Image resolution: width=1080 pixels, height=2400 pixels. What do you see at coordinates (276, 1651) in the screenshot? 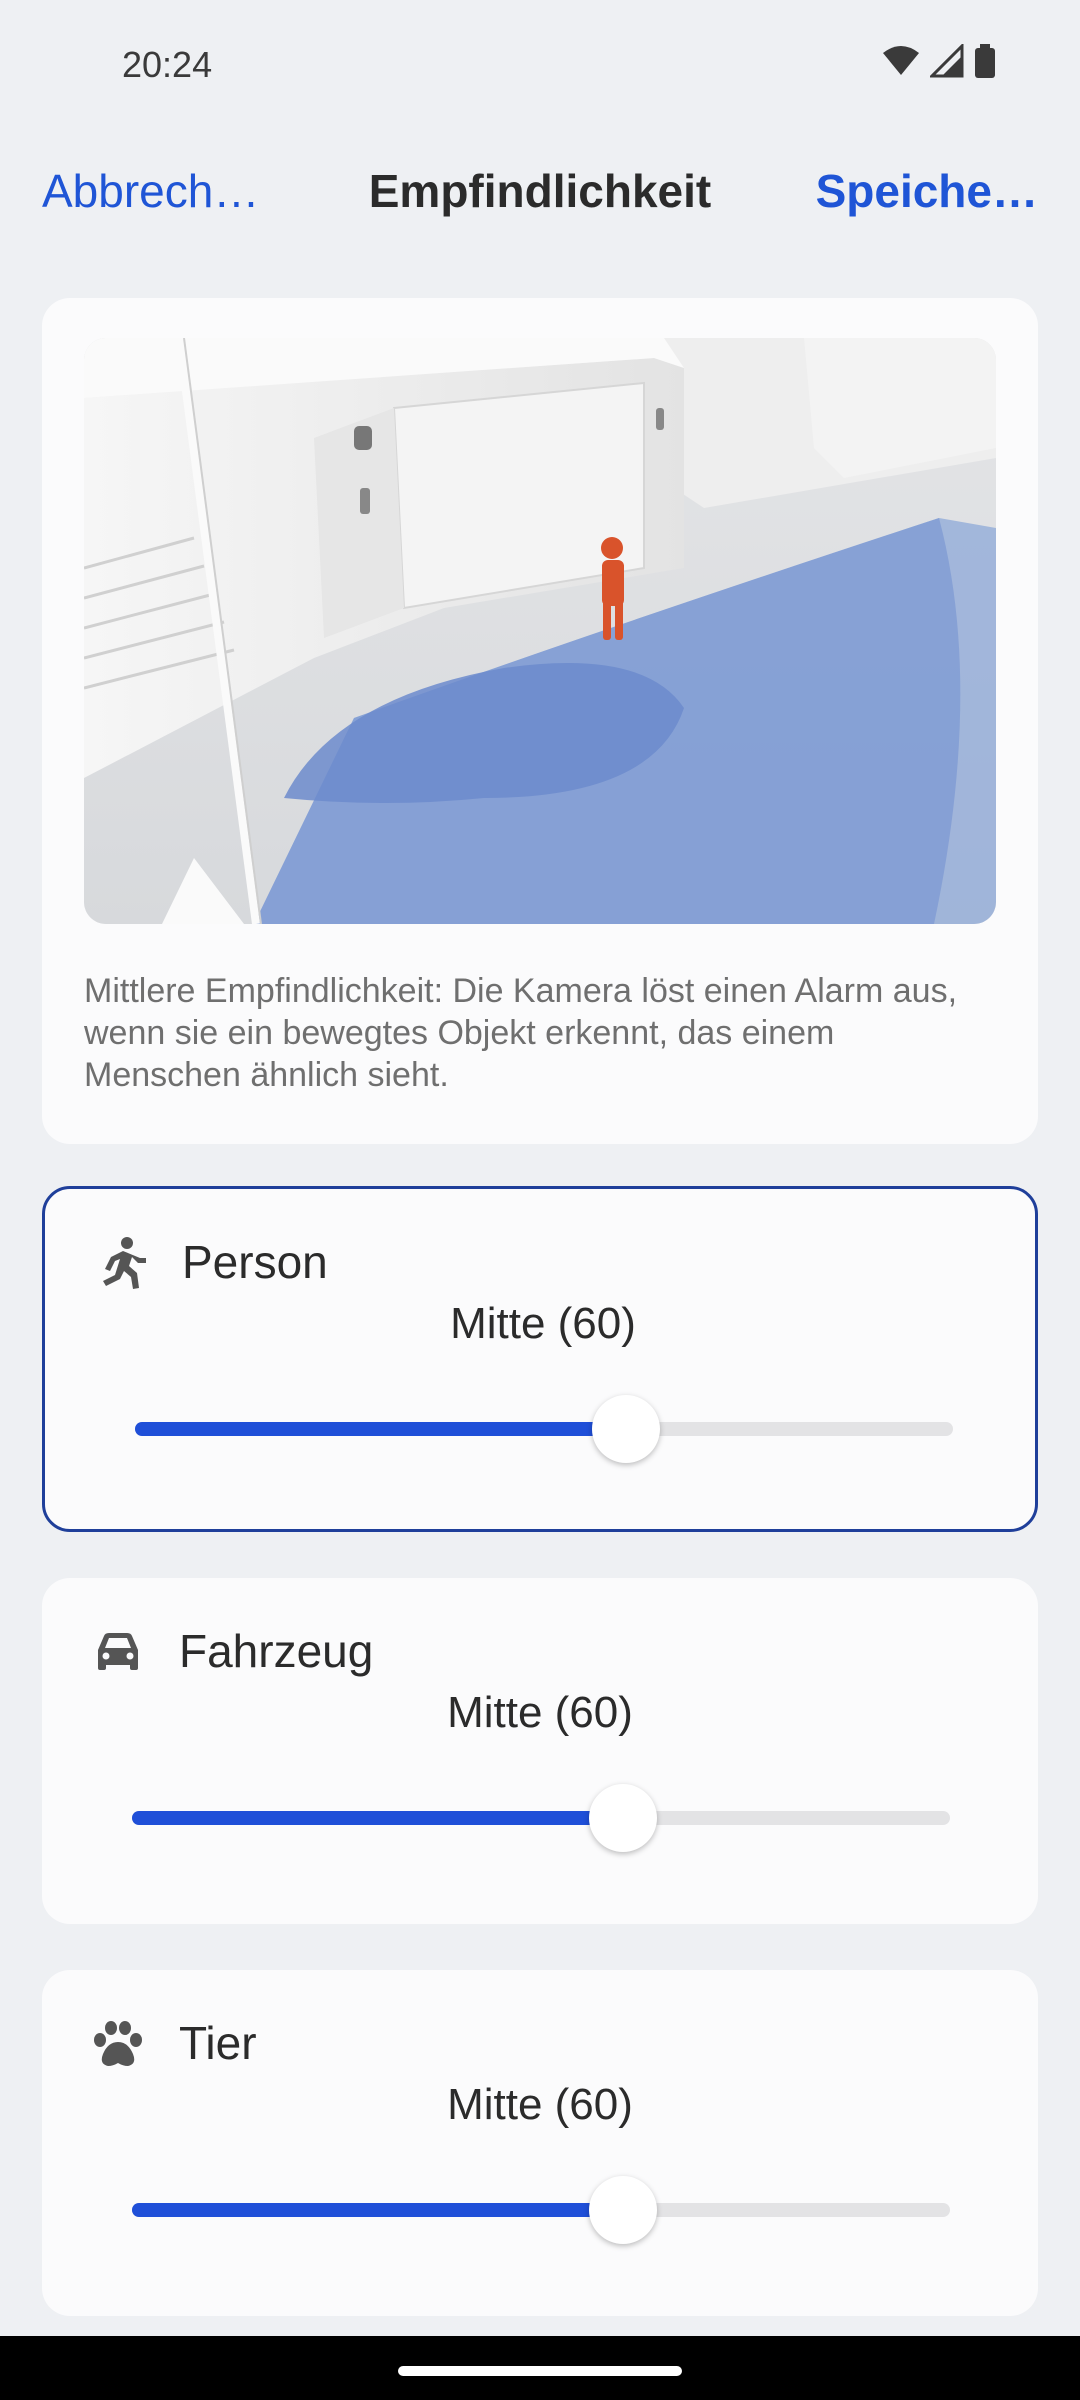
I see `vehicle-label: Fahrzeug` at bounding box center [276, 1651].